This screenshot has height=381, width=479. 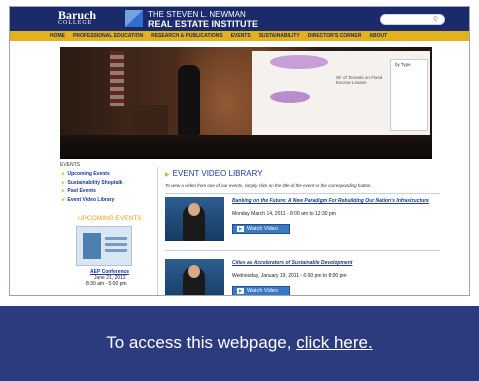 What do you see at coordinates (92, 174) in the screenshot?
I see `sidebar-item-upcoming-events: Upcoming Events` at bounding box center [92, 174].